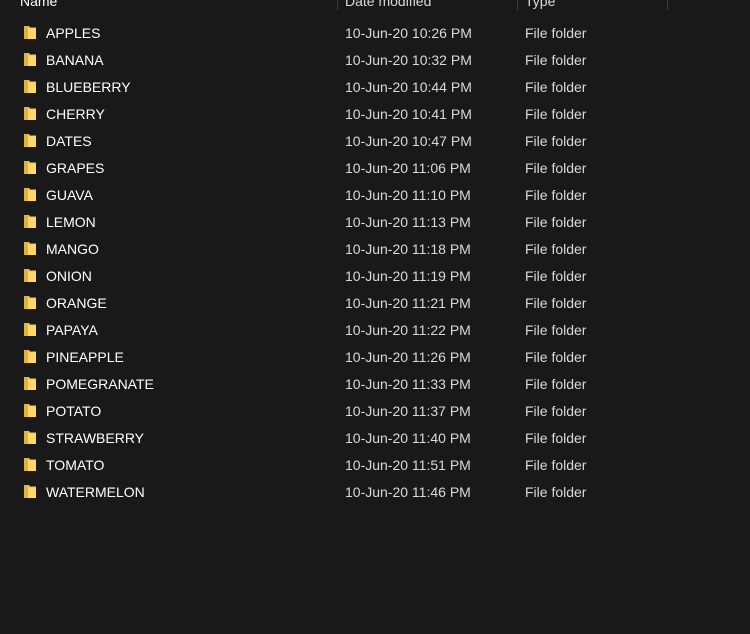 This screenshot has width=750, height=634. I want to click on column-header: Name Date modified Type Size, so click(375, 5).